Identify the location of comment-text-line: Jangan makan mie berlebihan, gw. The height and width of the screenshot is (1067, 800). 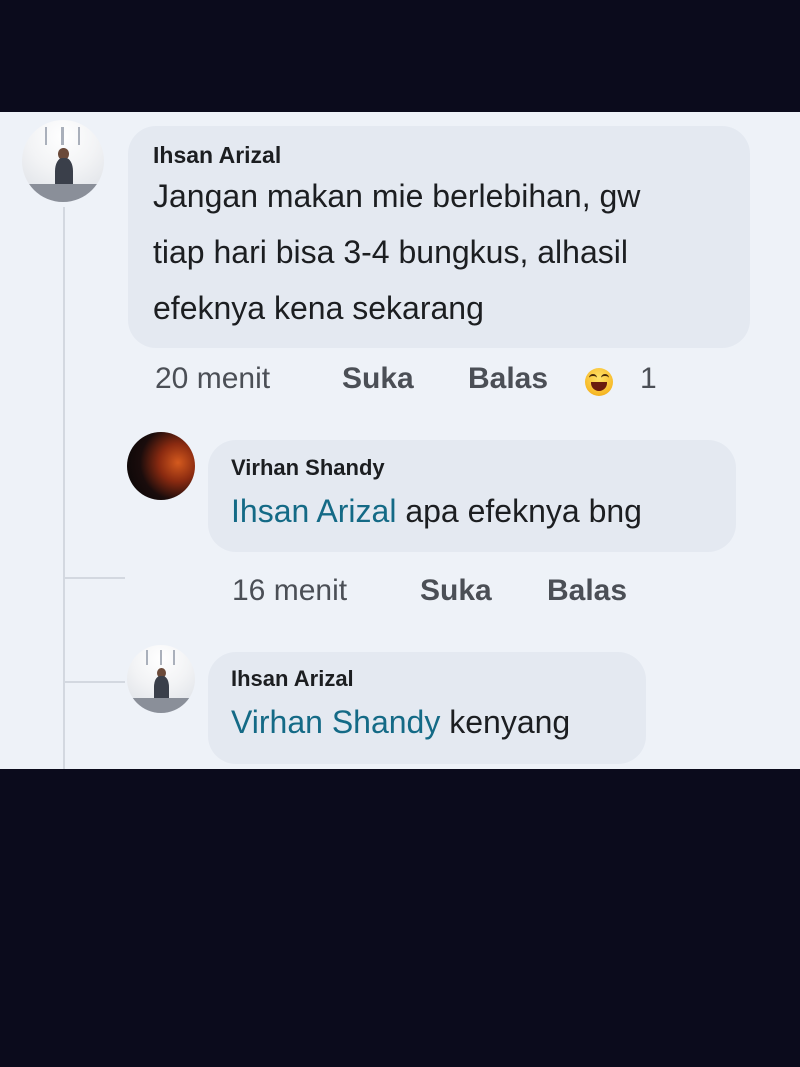
(397, 196).